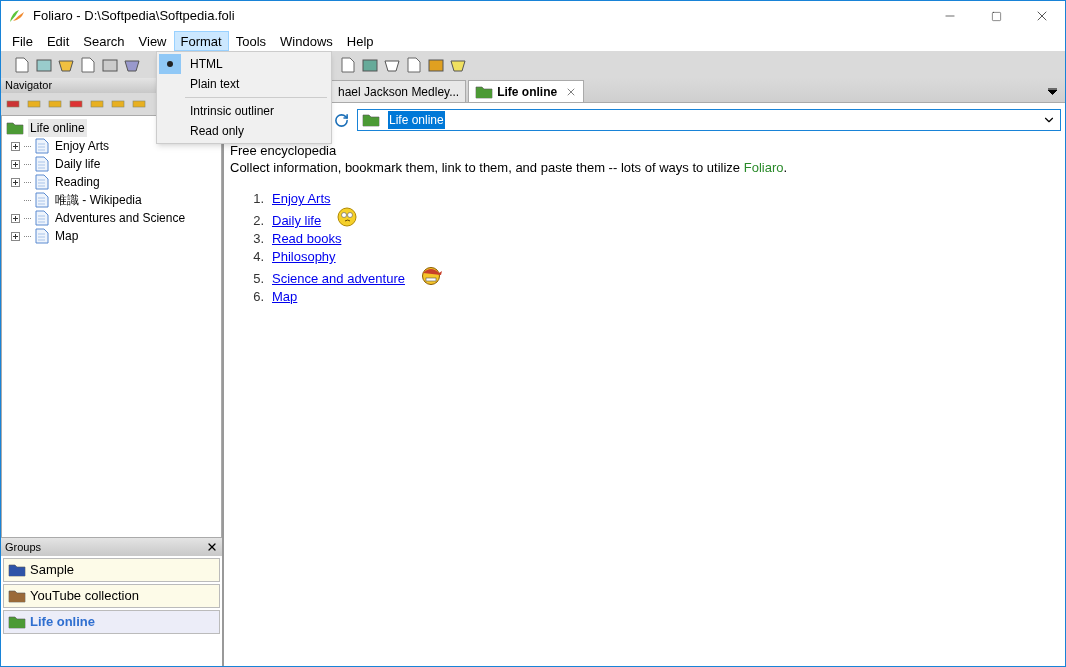 The width and height of the screenshot is (1066, 667). Describe the element at coordinates (258, 198) in the screenshot. I see `list-number: 1.` at that location.